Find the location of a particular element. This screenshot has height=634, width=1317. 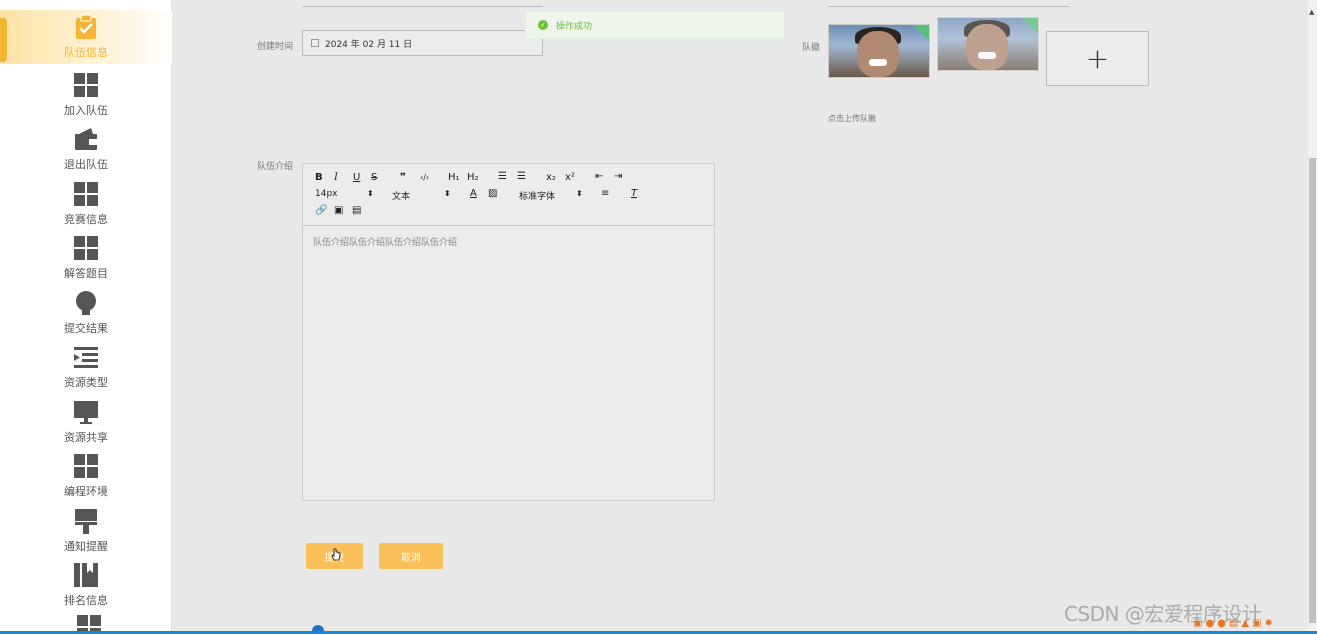

lightbulb-icon is located at coordinates (86, 303).